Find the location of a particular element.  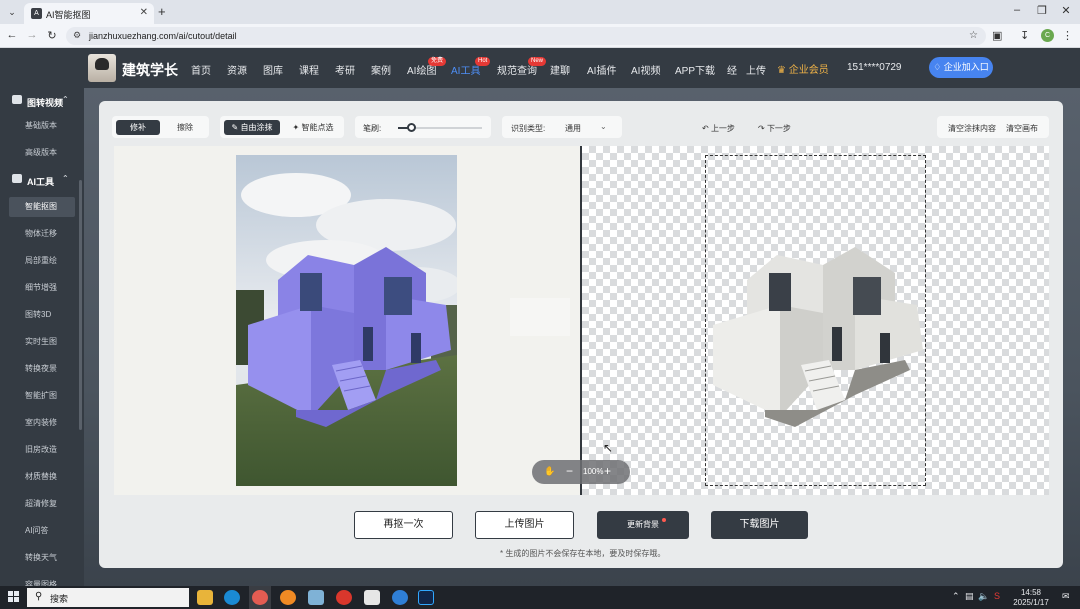

zoom-out-icon: − is located at coordinates (569, 471).